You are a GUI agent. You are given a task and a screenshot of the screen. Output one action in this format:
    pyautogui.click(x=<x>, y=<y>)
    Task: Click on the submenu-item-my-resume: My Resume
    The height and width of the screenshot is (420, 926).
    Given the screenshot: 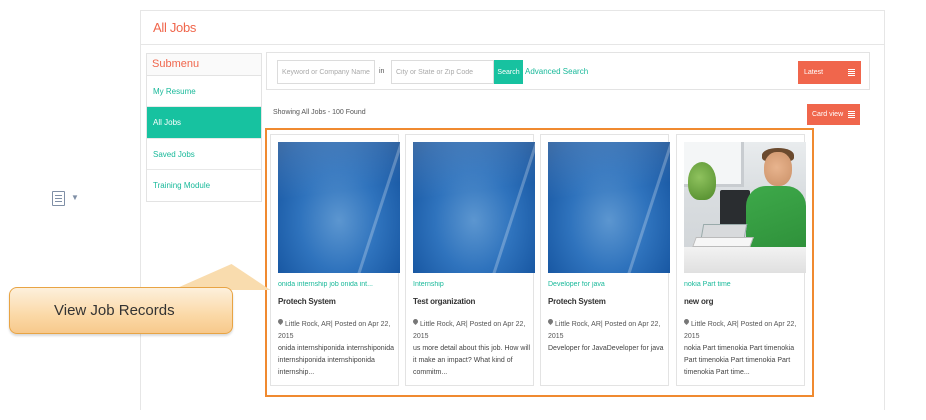 What is the action you would take?
    pyautogui.click(x=204, y=91)
    